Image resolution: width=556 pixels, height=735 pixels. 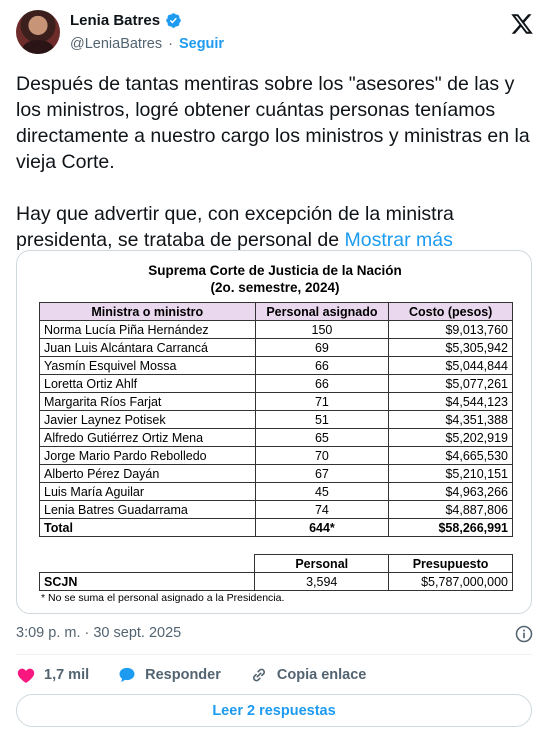 I want to click on author-name: Lenia Batres, so click(x=115, y=20).